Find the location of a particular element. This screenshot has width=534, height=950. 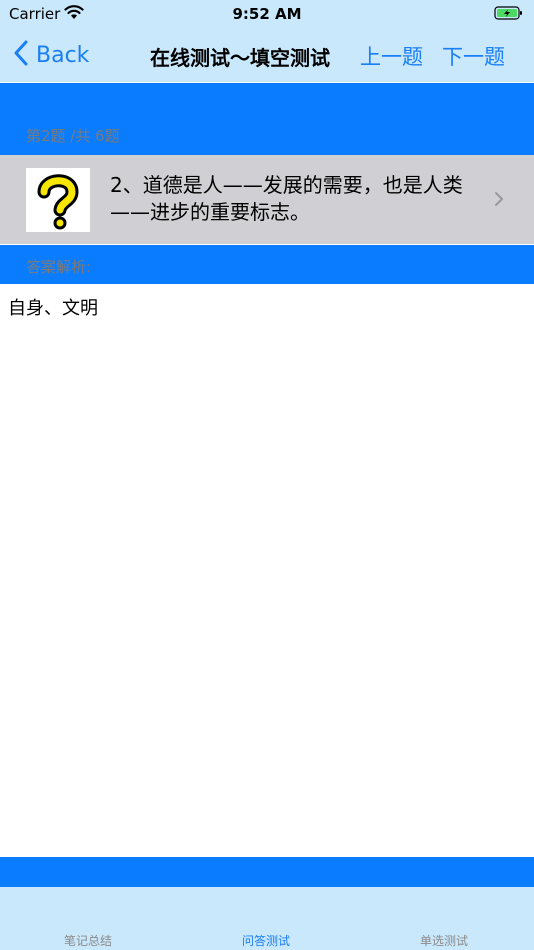

question-text: 2、道德是人——发展的需要，也是人类——进步的重要标志。 is located at coordinates (286, 198).